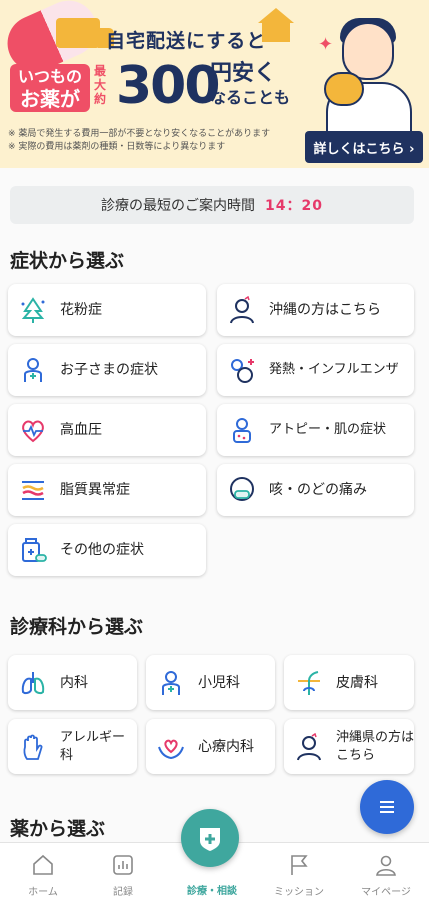  What do you see at coordinates (43, 892) in the screenshot?
I see `nav-home-label: ホーム` at bounding box center [43, 892].